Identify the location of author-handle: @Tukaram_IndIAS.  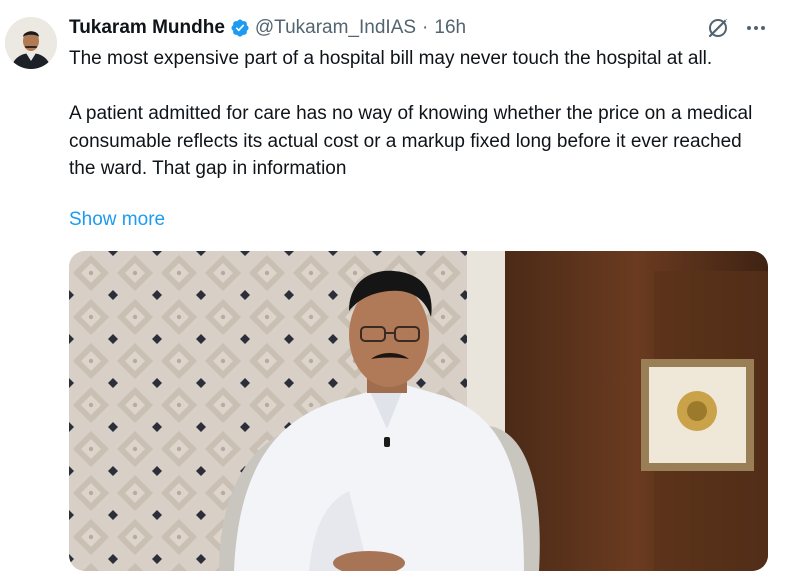
(335, 28).